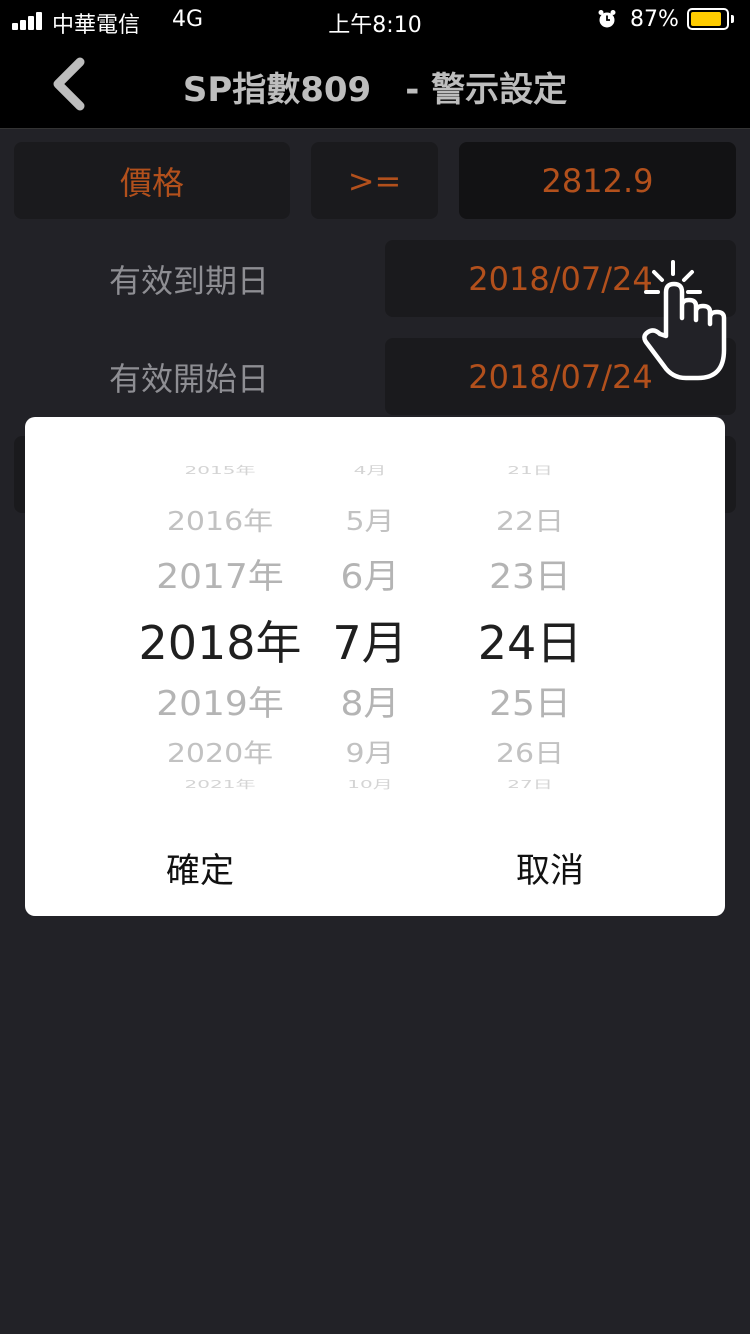 This screenshot has width=750, height=1334. What do you see at coordinates (370, 784) in the screenshot?
I see `month-option: 10月` at bounding box center [370, 784].